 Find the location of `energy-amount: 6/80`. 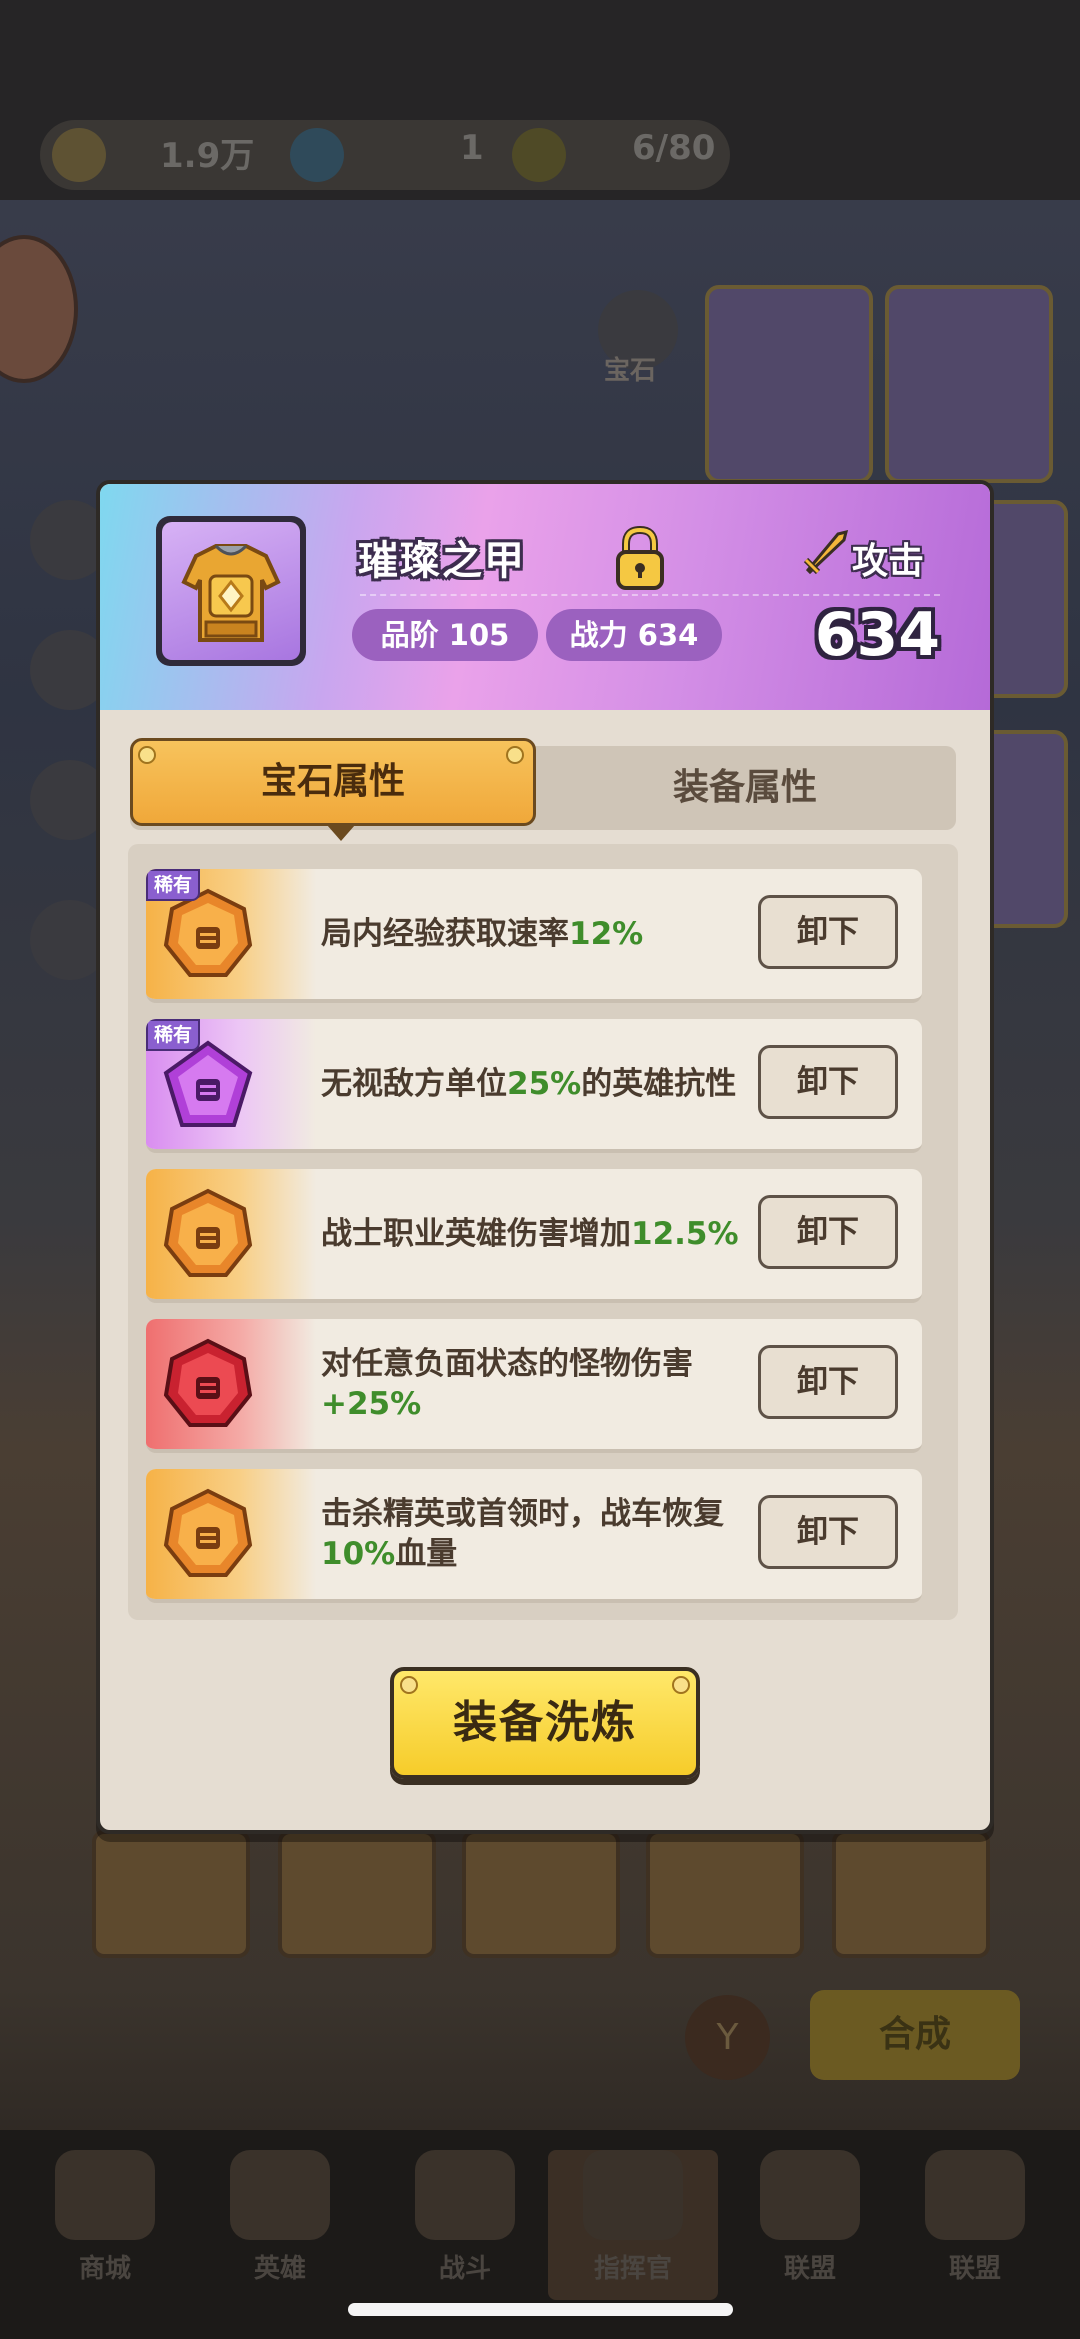

energy-amount: 6/80 is located at coordinates (674, 148).